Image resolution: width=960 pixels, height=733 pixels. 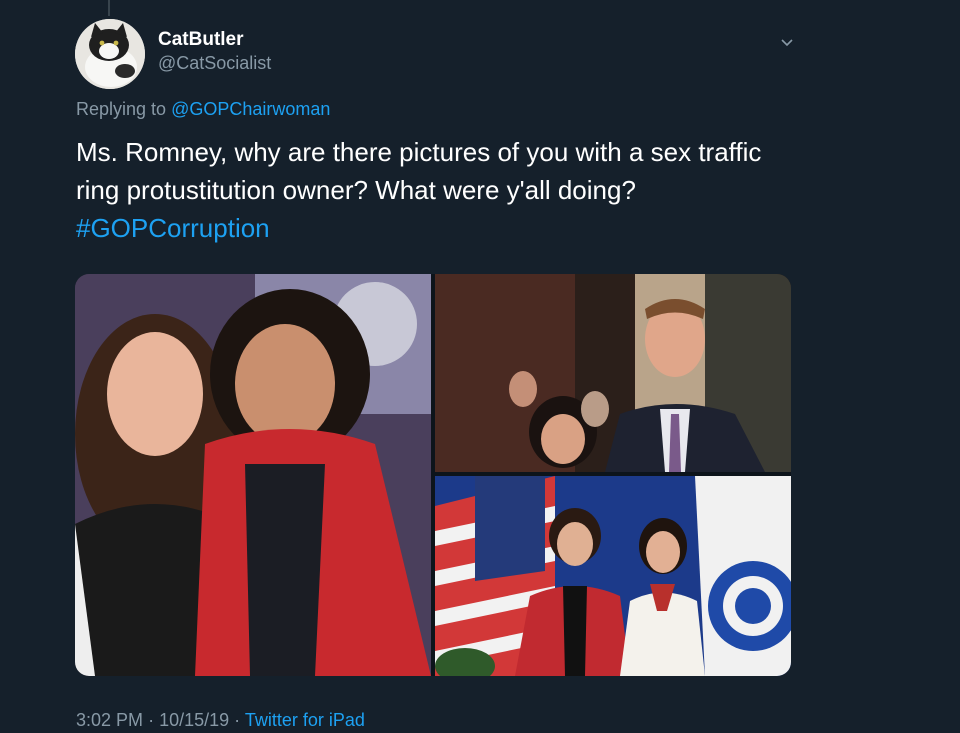 I want to click on chevron-down-icon, so click(x=787, y=43).